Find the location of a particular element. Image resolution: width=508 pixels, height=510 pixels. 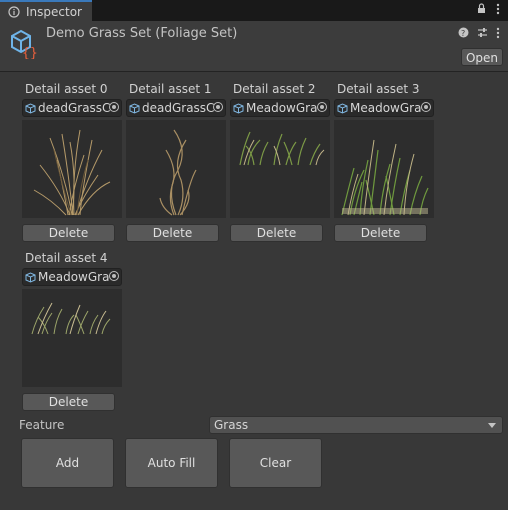

help-icon: ? is located at coordinates (463, 32).